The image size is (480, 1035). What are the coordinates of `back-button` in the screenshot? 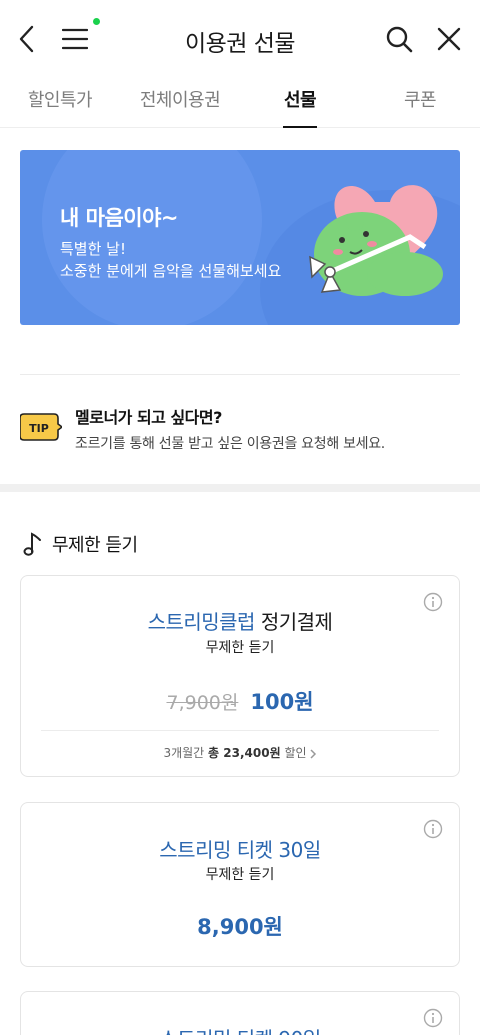 It's located at (27, 39).